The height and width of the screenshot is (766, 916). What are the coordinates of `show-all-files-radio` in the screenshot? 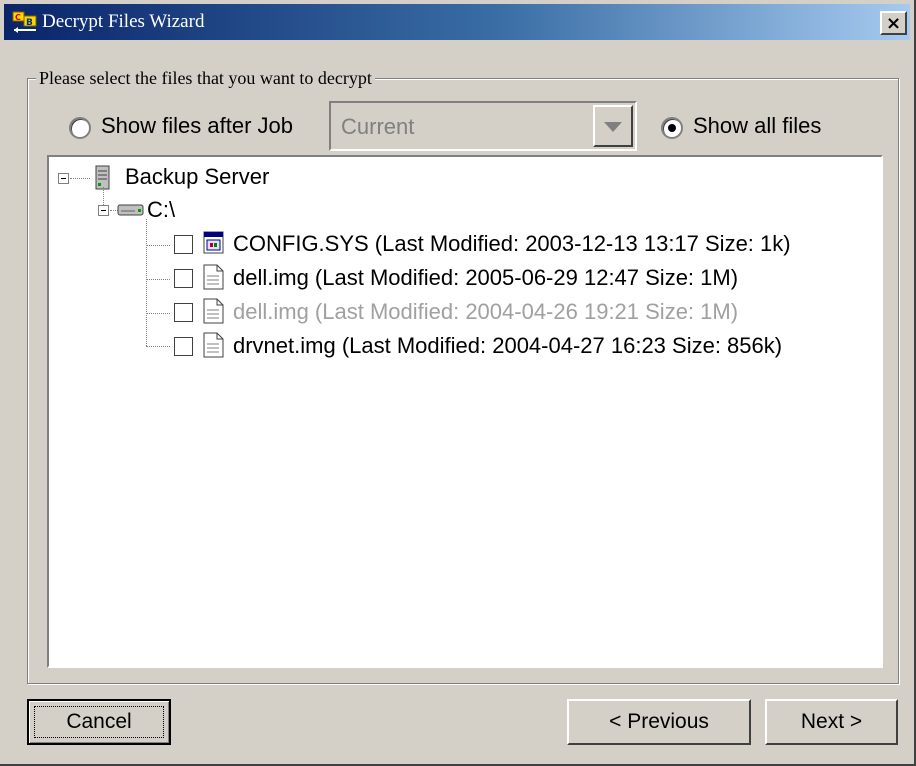 It's located at (672, 128).